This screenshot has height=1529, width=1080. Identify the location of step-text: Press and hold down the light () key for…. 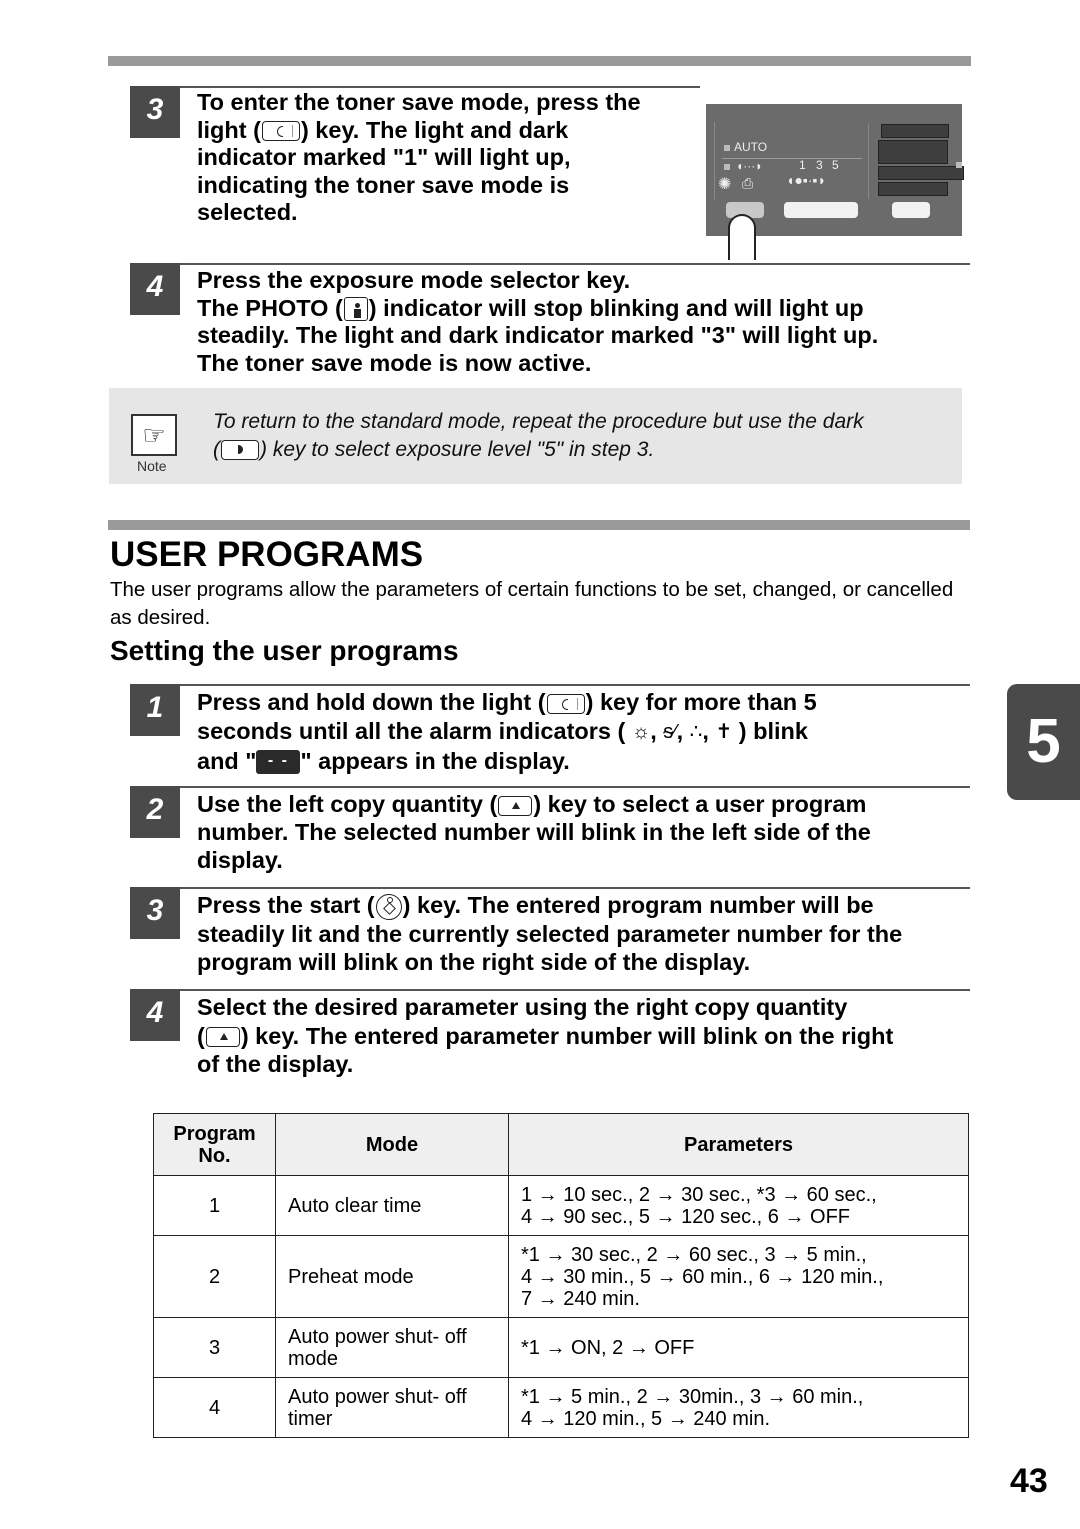
(507, 732).